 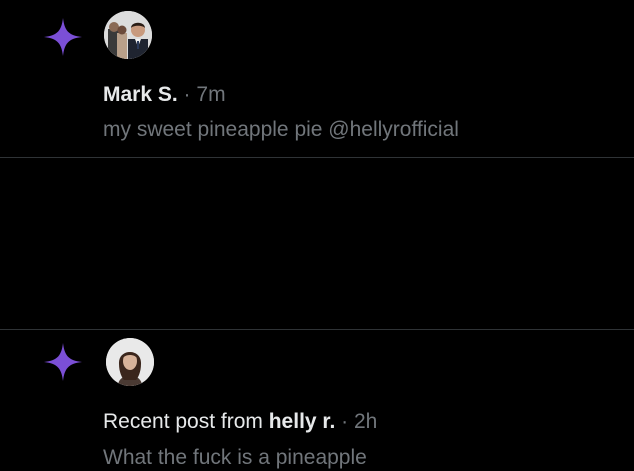 I want to click on timestamp: 2h, so click(x=365, y=421).